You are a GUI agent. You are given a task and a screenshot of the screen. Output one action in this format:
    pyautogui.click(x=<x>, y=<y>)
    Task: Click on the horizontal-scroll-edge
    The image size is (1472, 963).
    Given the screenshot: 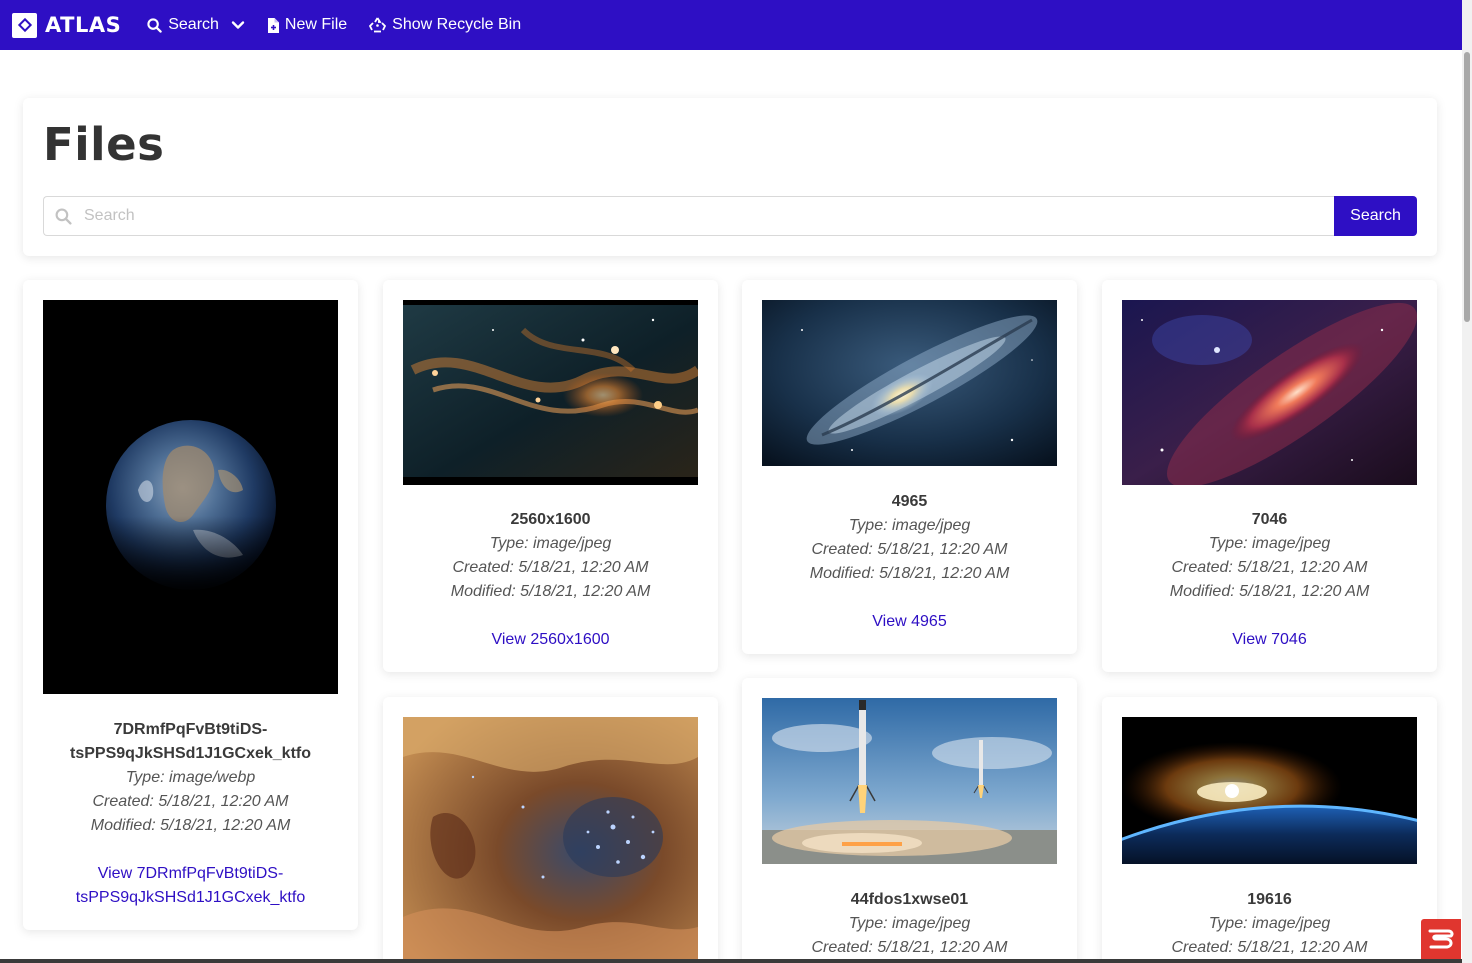 What is the action you would take?
    pyautogui.click(x=731, y=961)
    